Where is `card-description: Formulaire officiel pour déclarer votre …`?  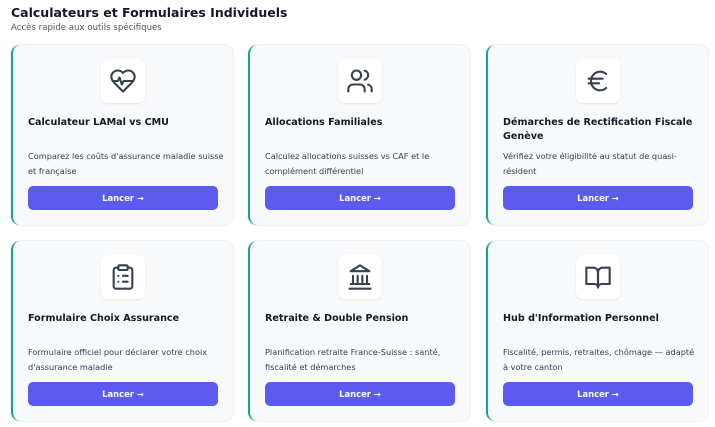
card-description: Formulaire officiel pour déclarer votre … is located at coordinates (118, 359).